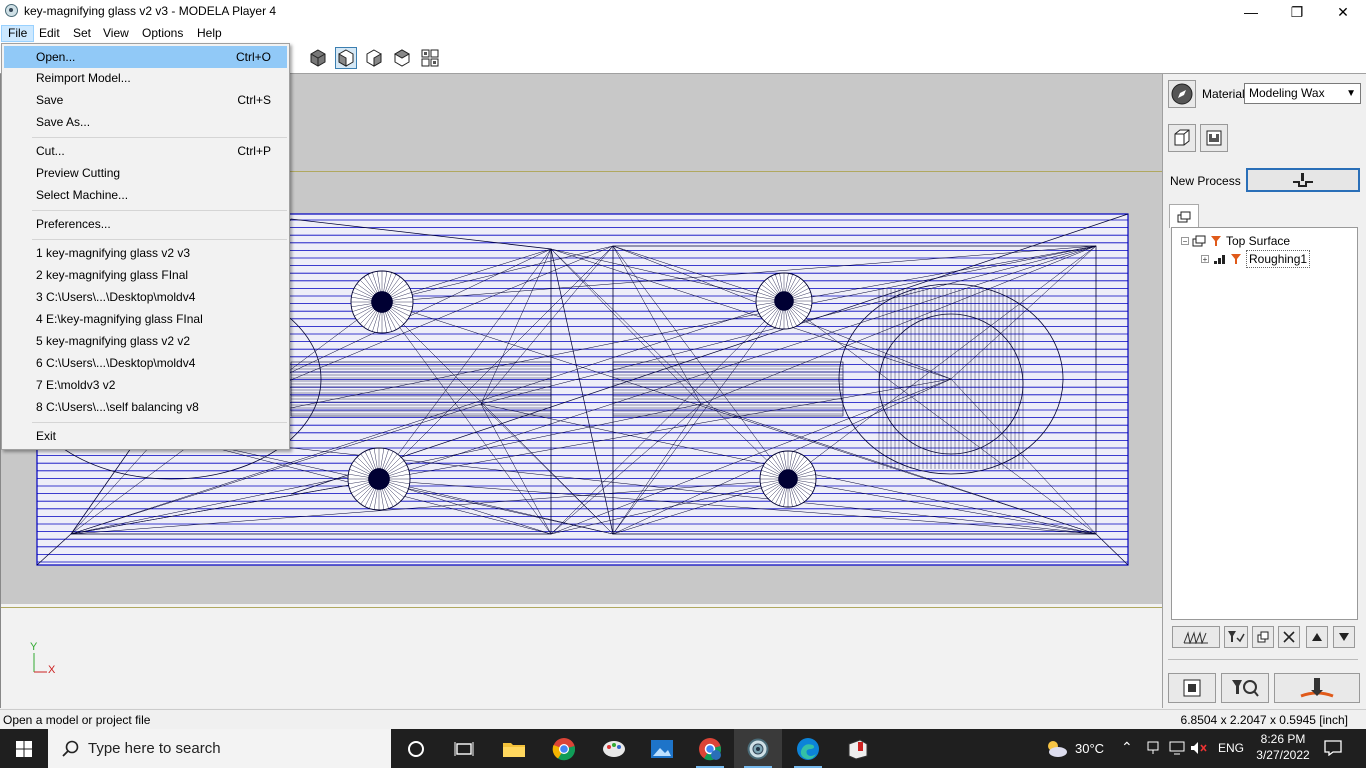 This screenshot has width=1366, height=768. Describe the element at coordinates (254, 151) in the screenshot. I see `menu-item-shortcut: Ctrl+P` at that location.